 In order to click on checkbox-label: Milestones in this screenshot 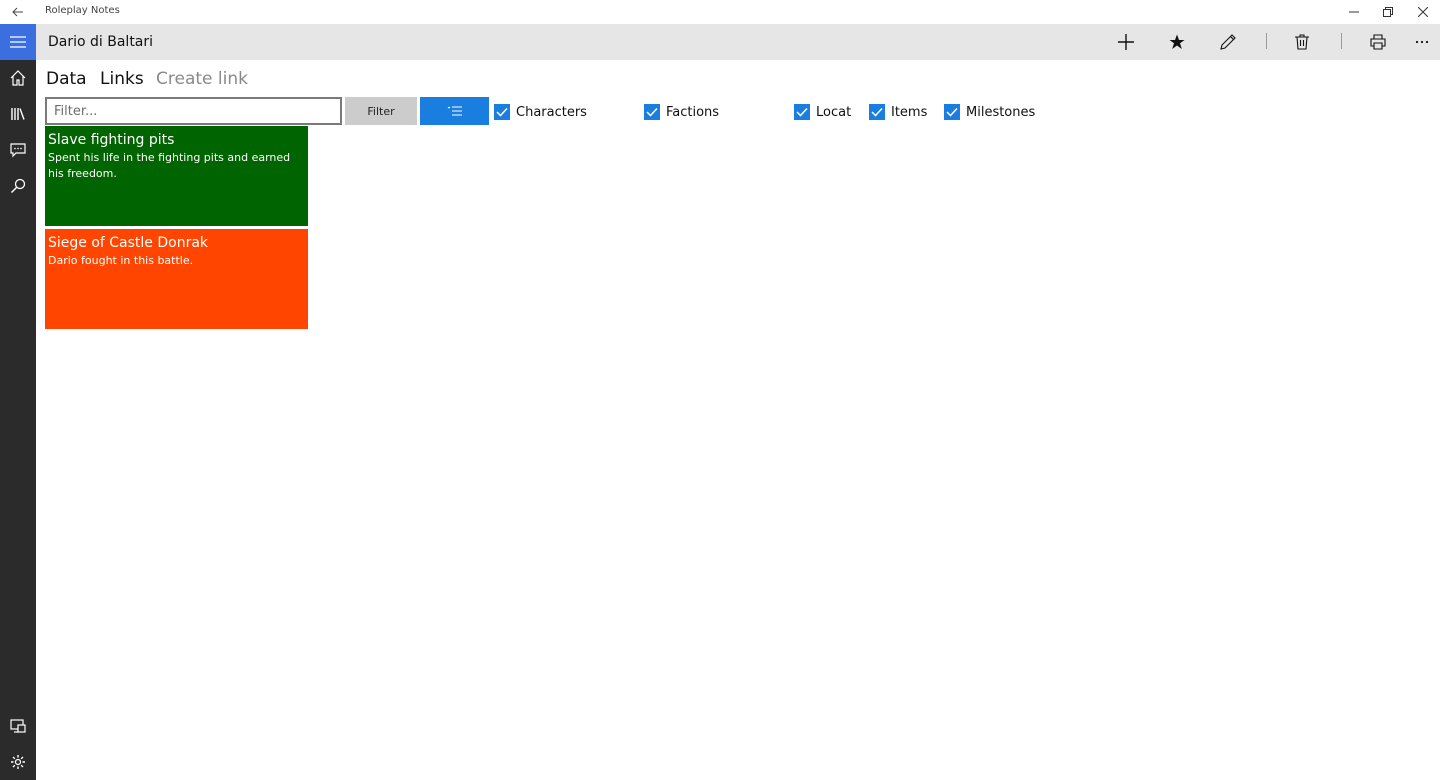, I will do `click(1001, 112)`.